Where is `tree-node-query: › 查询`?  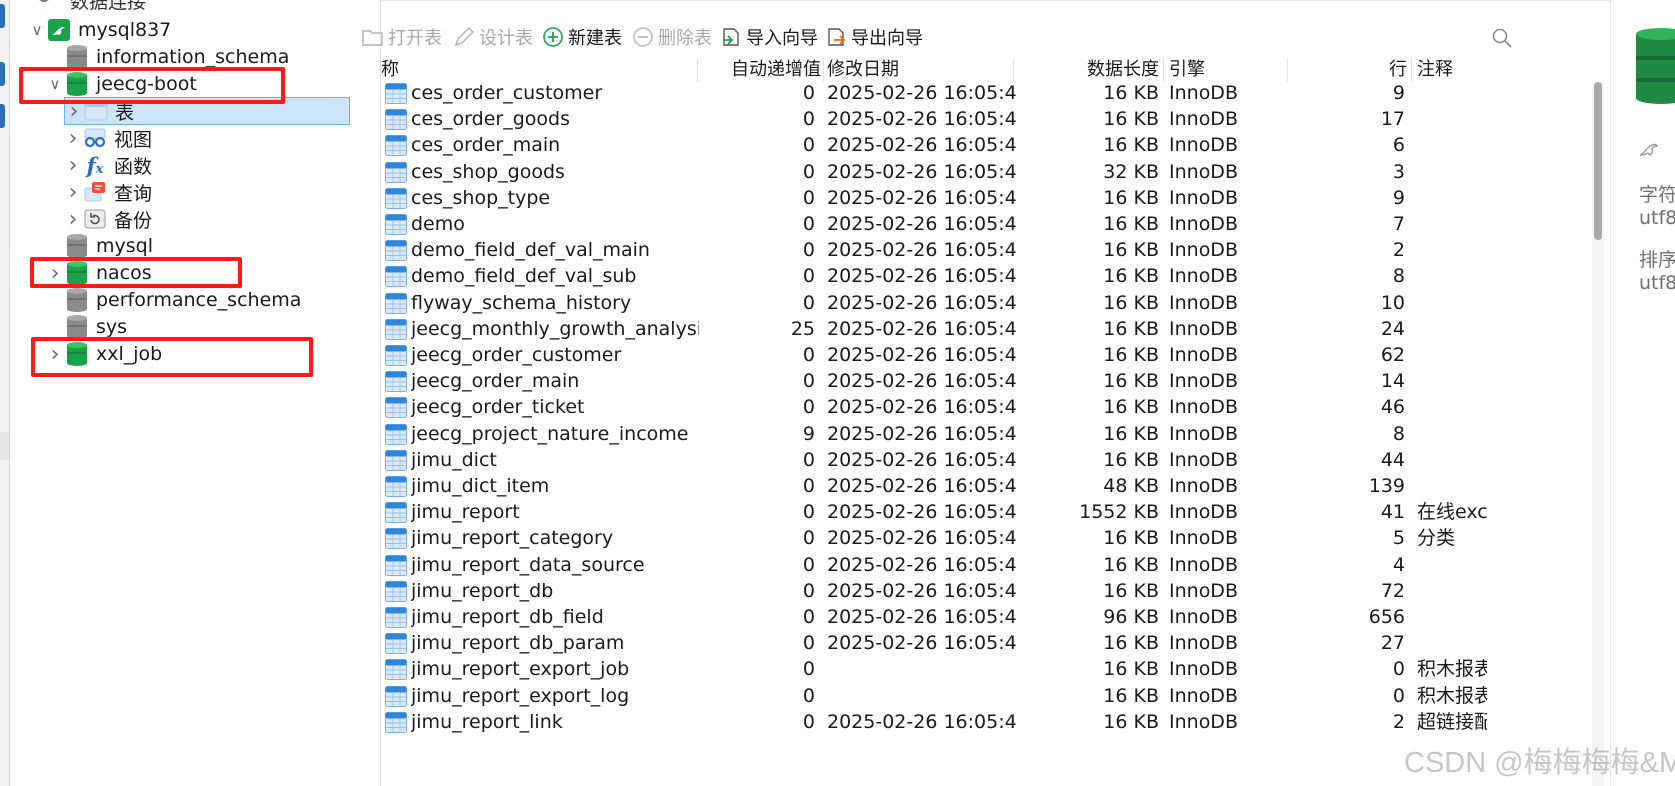
tree-node-query: › 查询 is located at coordinates (108, 192).